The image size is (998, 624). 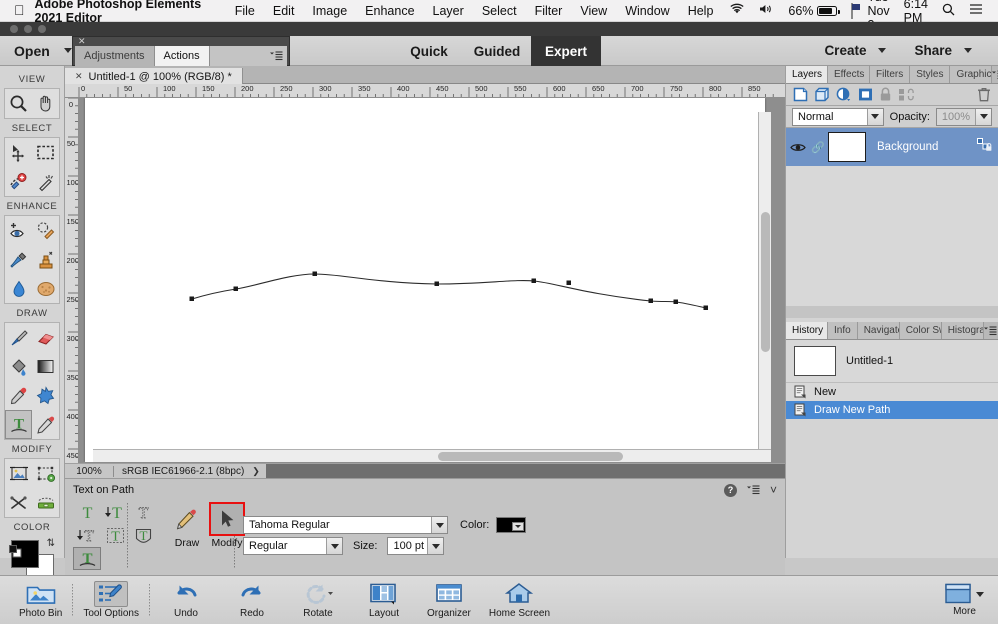 I want to click on text-color-swatch, so click(x=511, y=525).